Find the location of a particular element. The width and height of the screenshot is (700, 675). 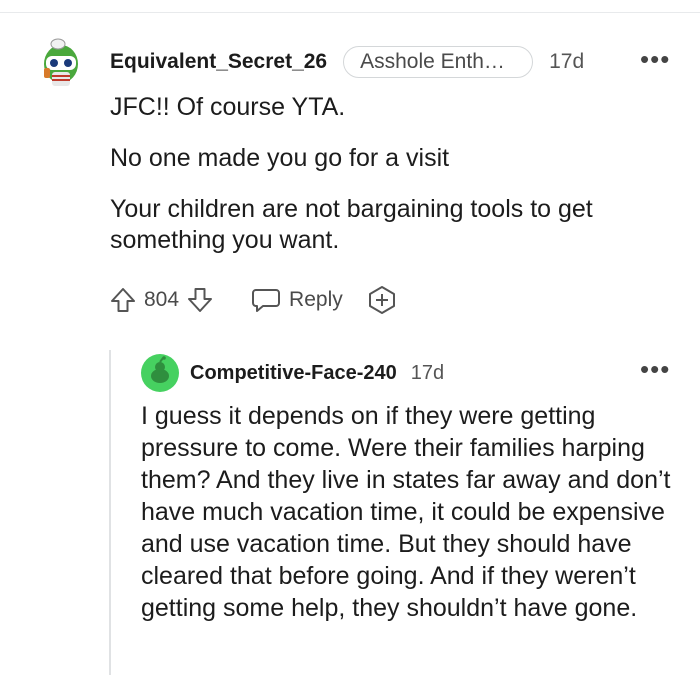

reply-more-options-icon: ••• is located at coordinates (655, 369).